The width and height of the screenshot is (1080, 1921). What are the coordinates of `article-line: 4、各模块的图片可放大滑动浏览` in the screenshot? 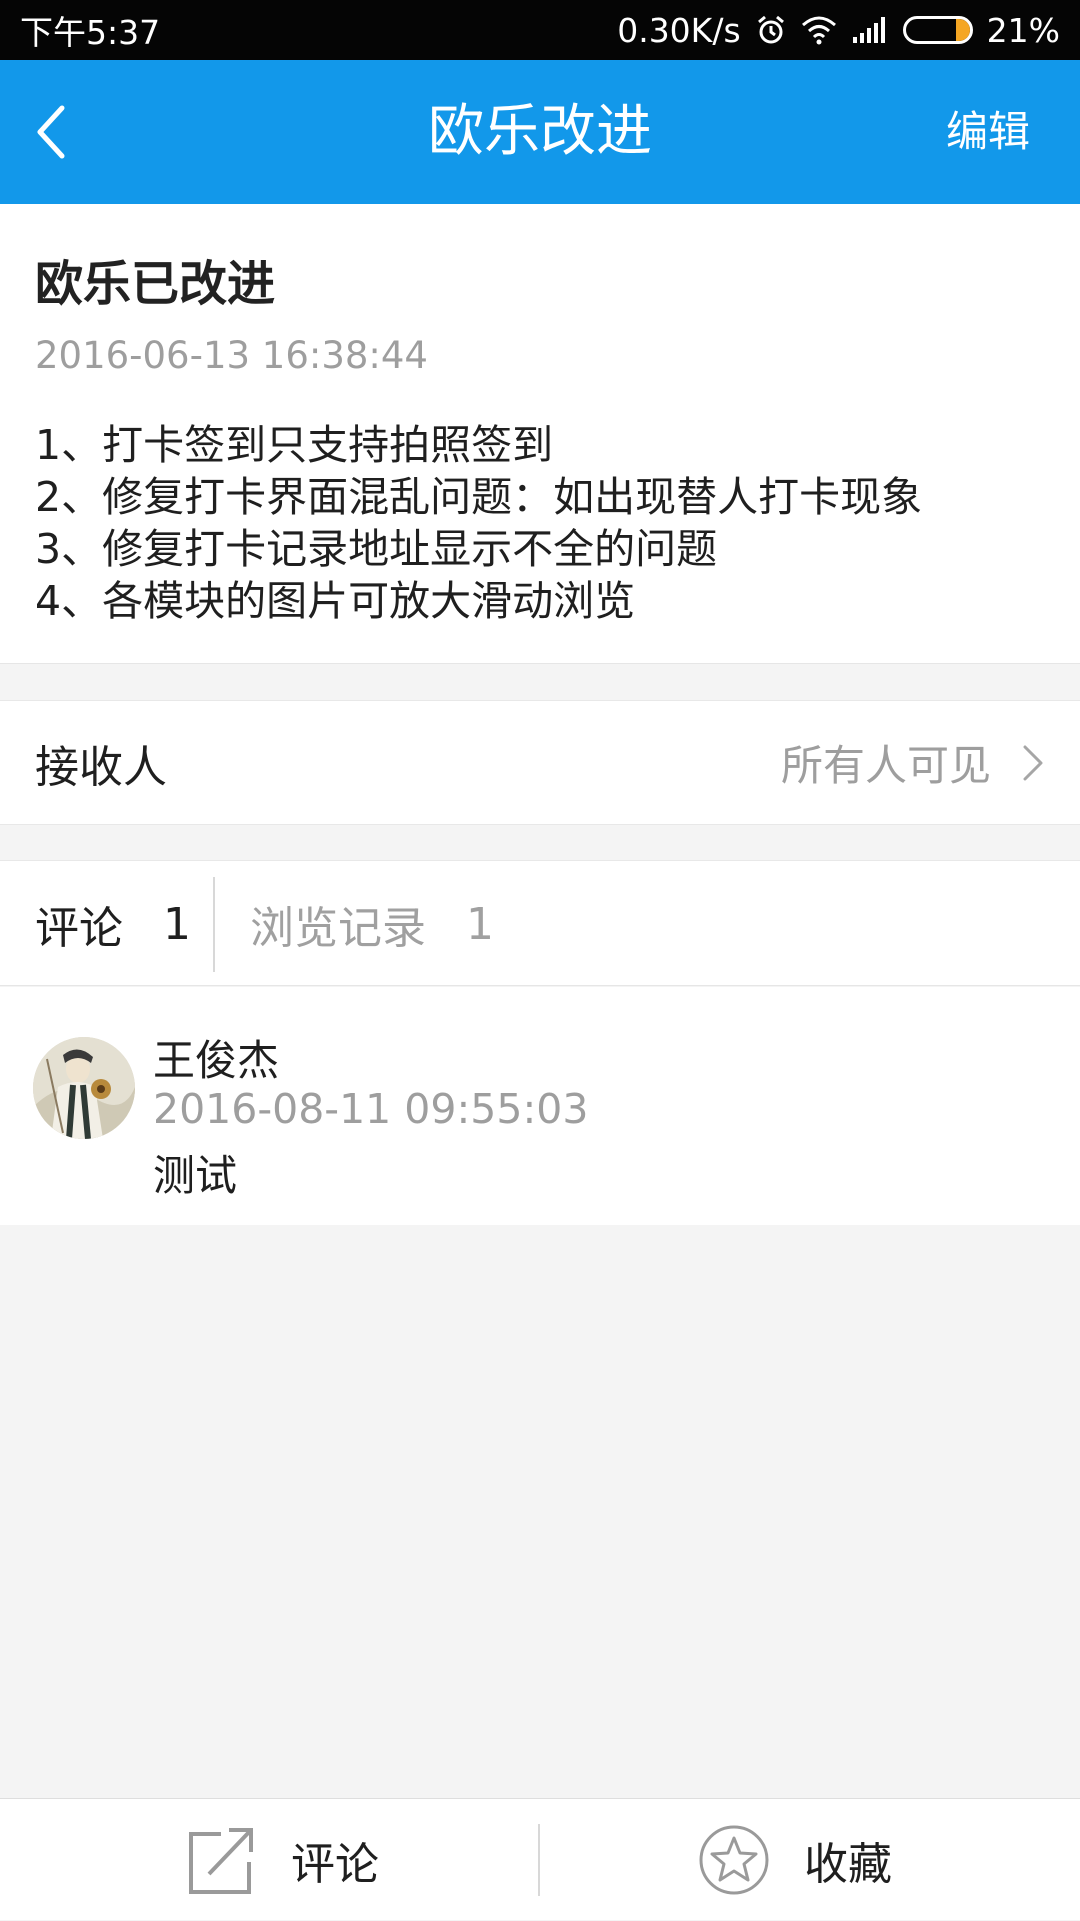 It's located at (335, 601).